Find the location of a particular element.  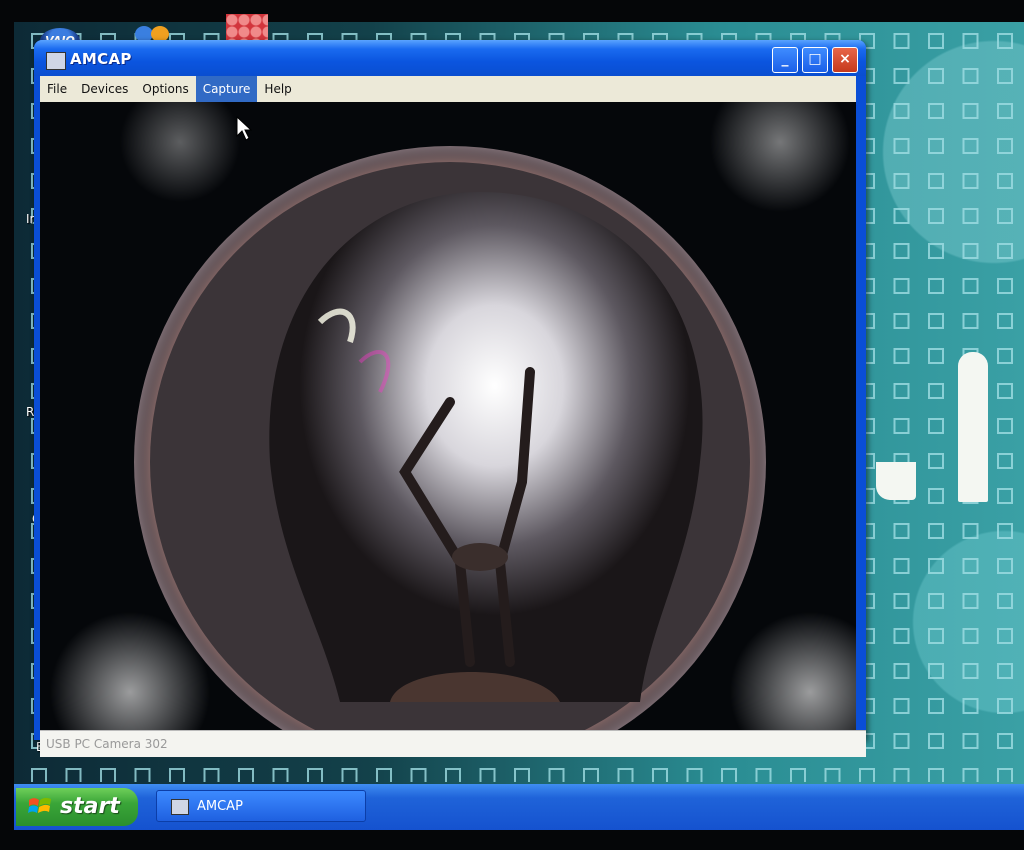

taskbar: start AMCAP is located at coordinates (519, 807).